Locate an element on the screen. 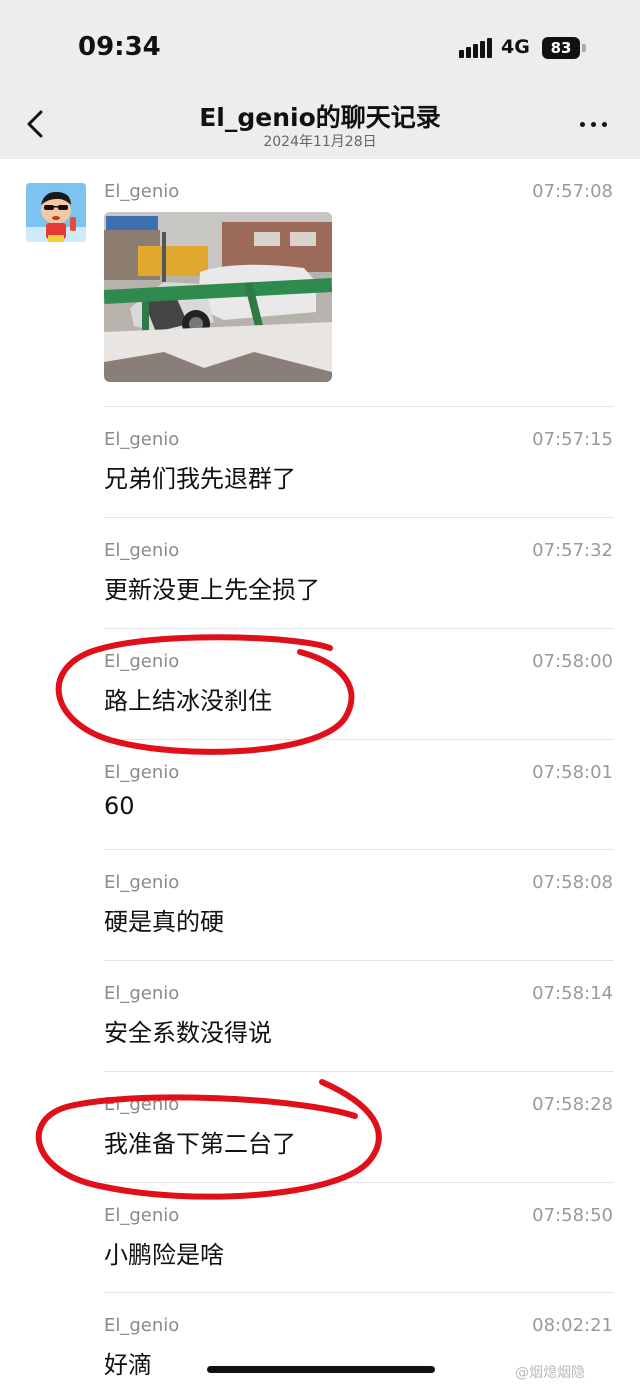 Image resolution: width=640 pixels, height=1387 pixels. signal-bars-icon is located at coordinates (476, 48).